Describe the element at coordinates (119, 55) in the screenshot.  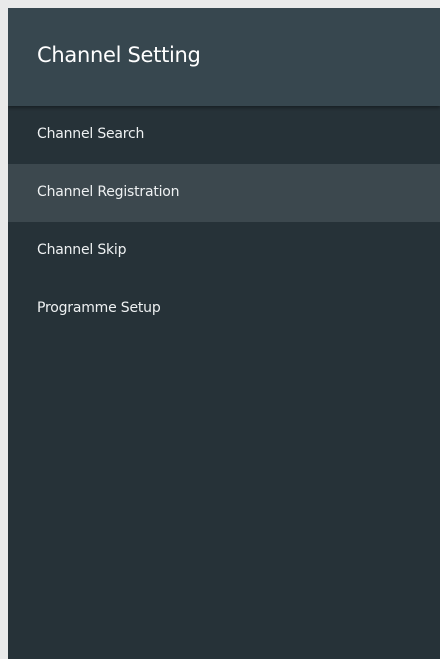
I see `page-title: Channel Setting` at that location.